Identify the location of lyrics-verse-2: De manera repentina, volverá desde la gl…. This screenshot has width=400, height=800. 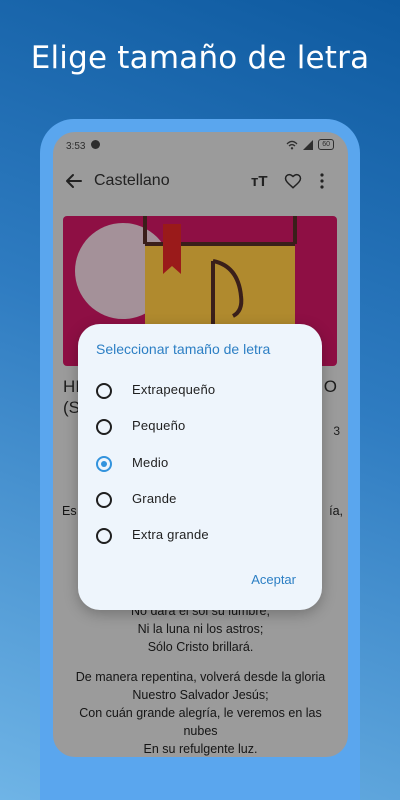
(200, 712).